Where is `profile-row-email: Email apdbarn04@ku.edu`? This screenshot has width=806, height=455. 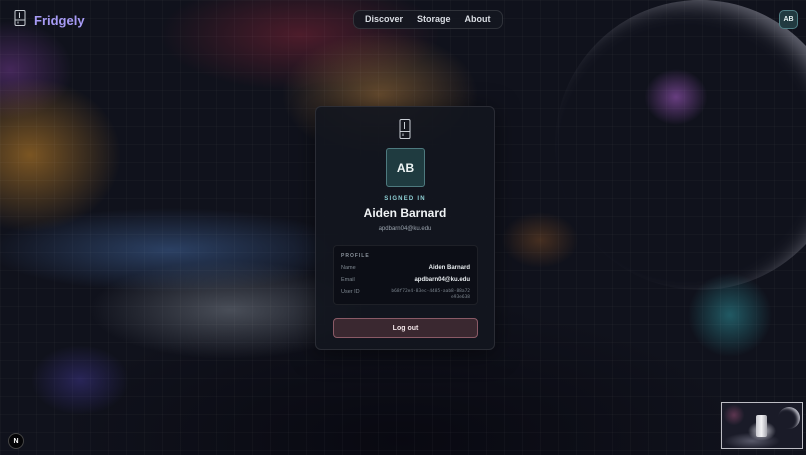 profile-row-email: Email apdbarn04@ku.edu is located at coordinates (405, 280).